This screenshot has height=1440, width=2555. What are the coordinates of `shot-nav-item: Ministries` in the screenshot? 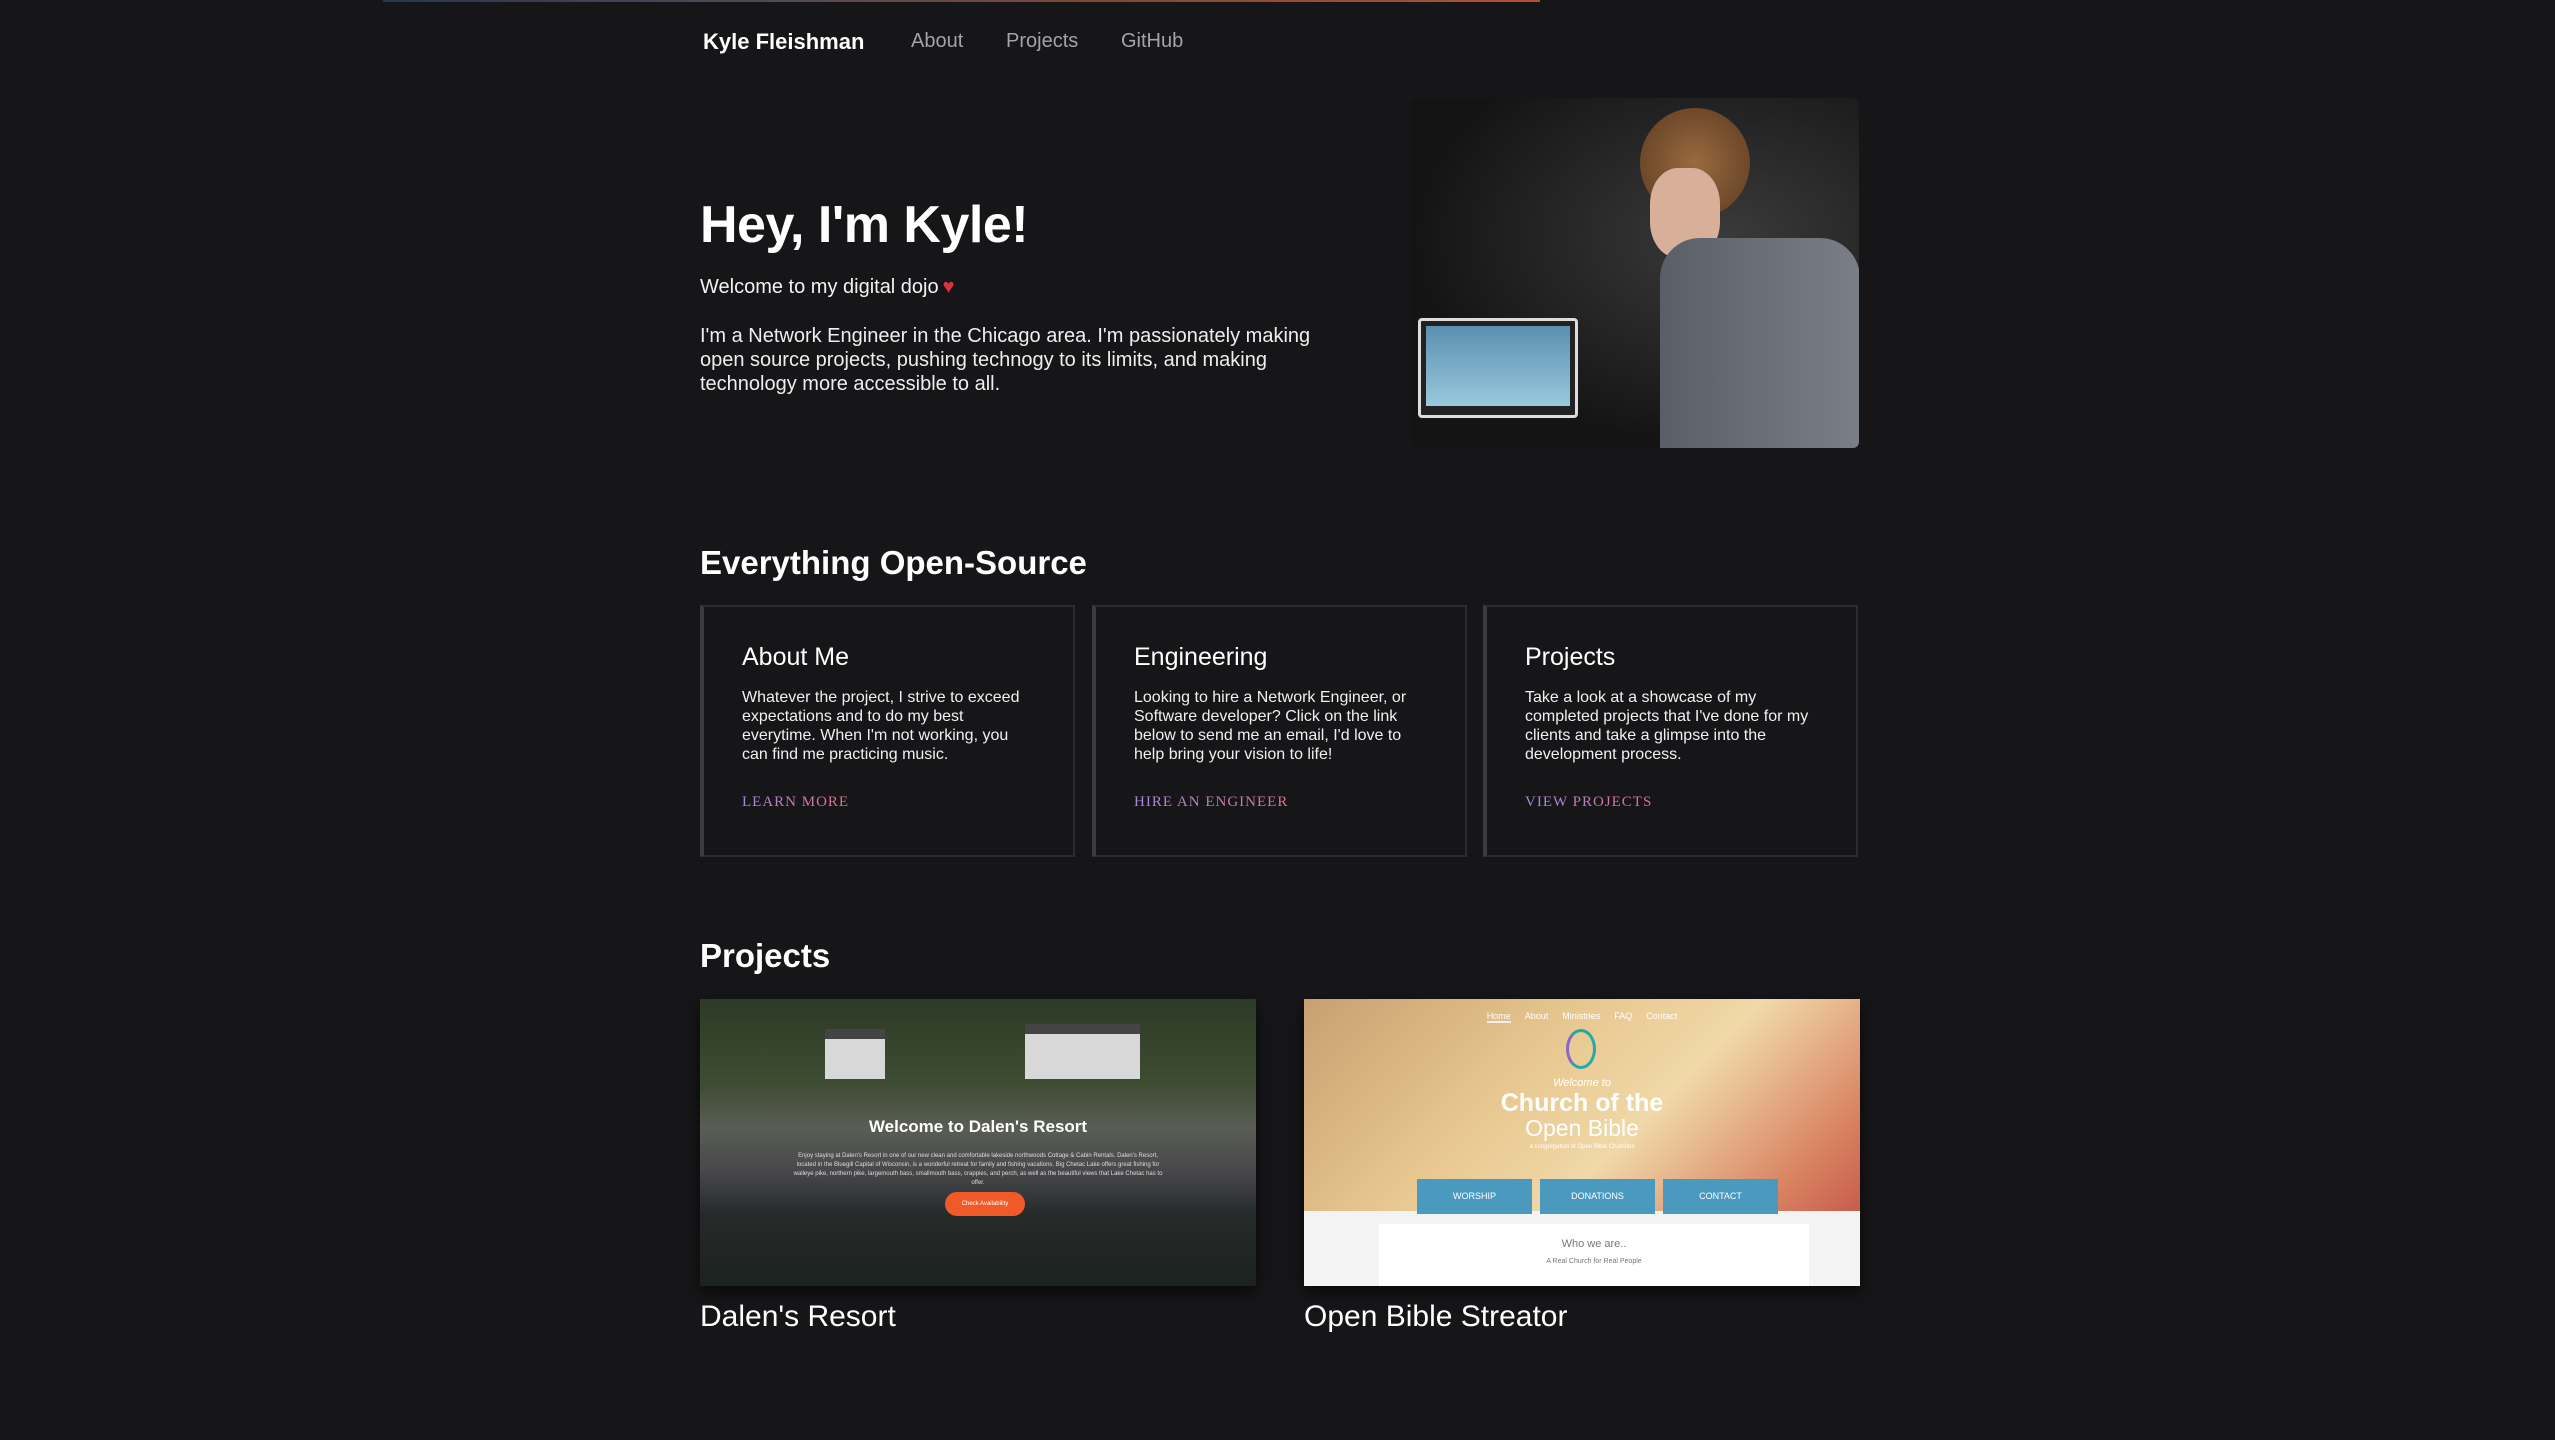 It's located at (1581, 1016).